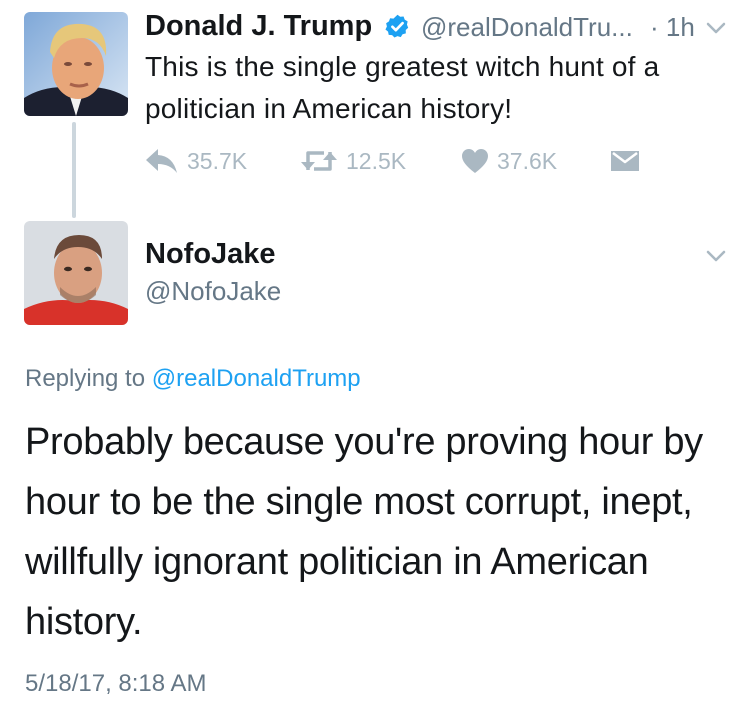 The width and height of the screenshot is (750, 713). Describe the element at coordinates (256, 378) in the screenshot. I see `replying-to-link: @realDonaldTrump` at that location.